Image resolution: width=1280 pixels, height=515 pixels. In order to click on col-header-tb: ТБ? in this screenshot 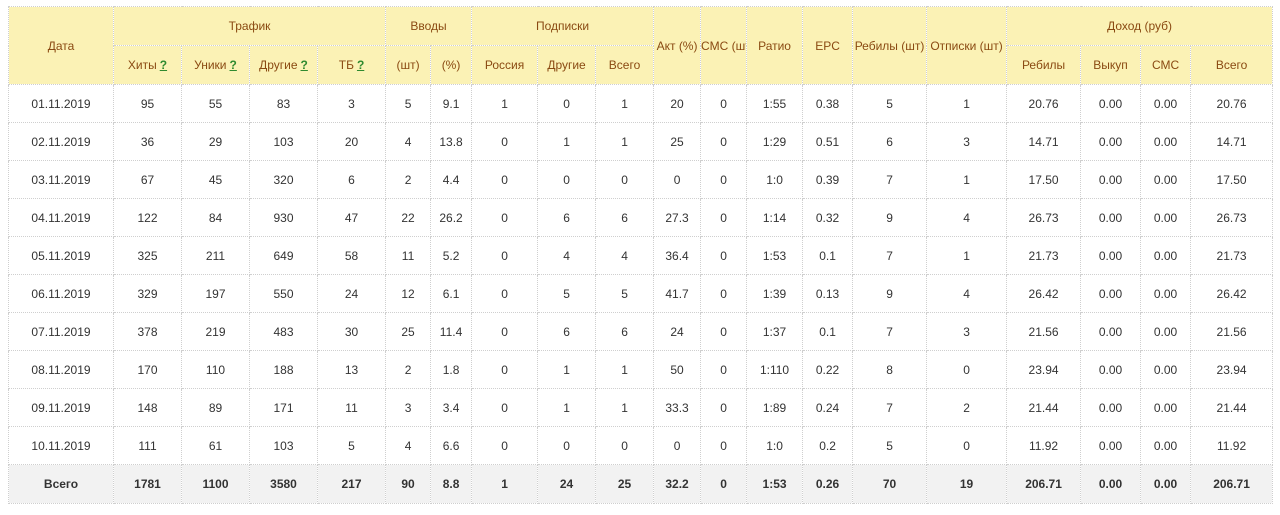, I will do `click(351, 65)`.